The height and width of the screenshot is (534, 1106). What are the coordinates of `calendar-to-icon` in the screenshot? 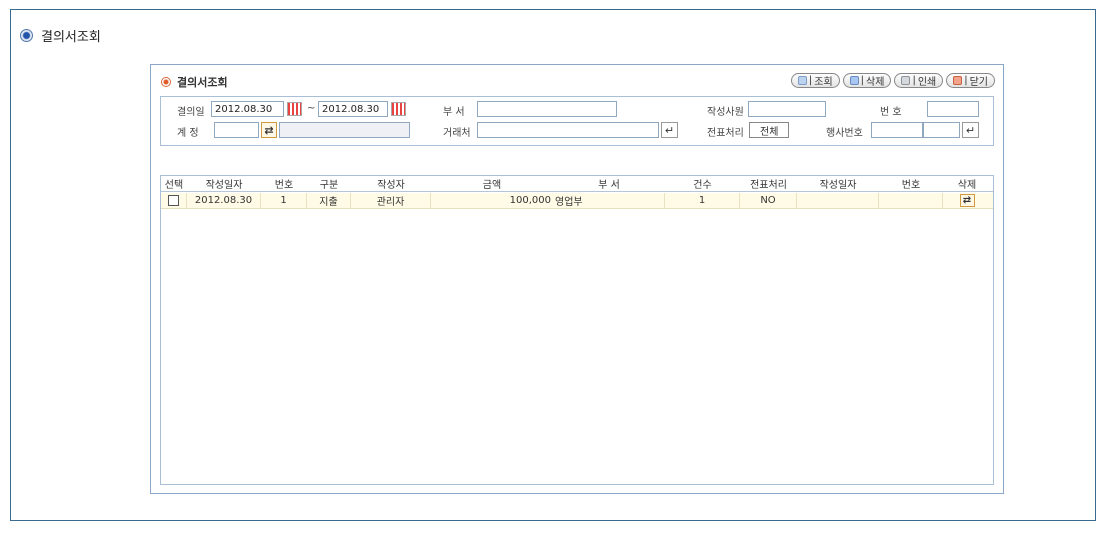 It's located at (398, 109).